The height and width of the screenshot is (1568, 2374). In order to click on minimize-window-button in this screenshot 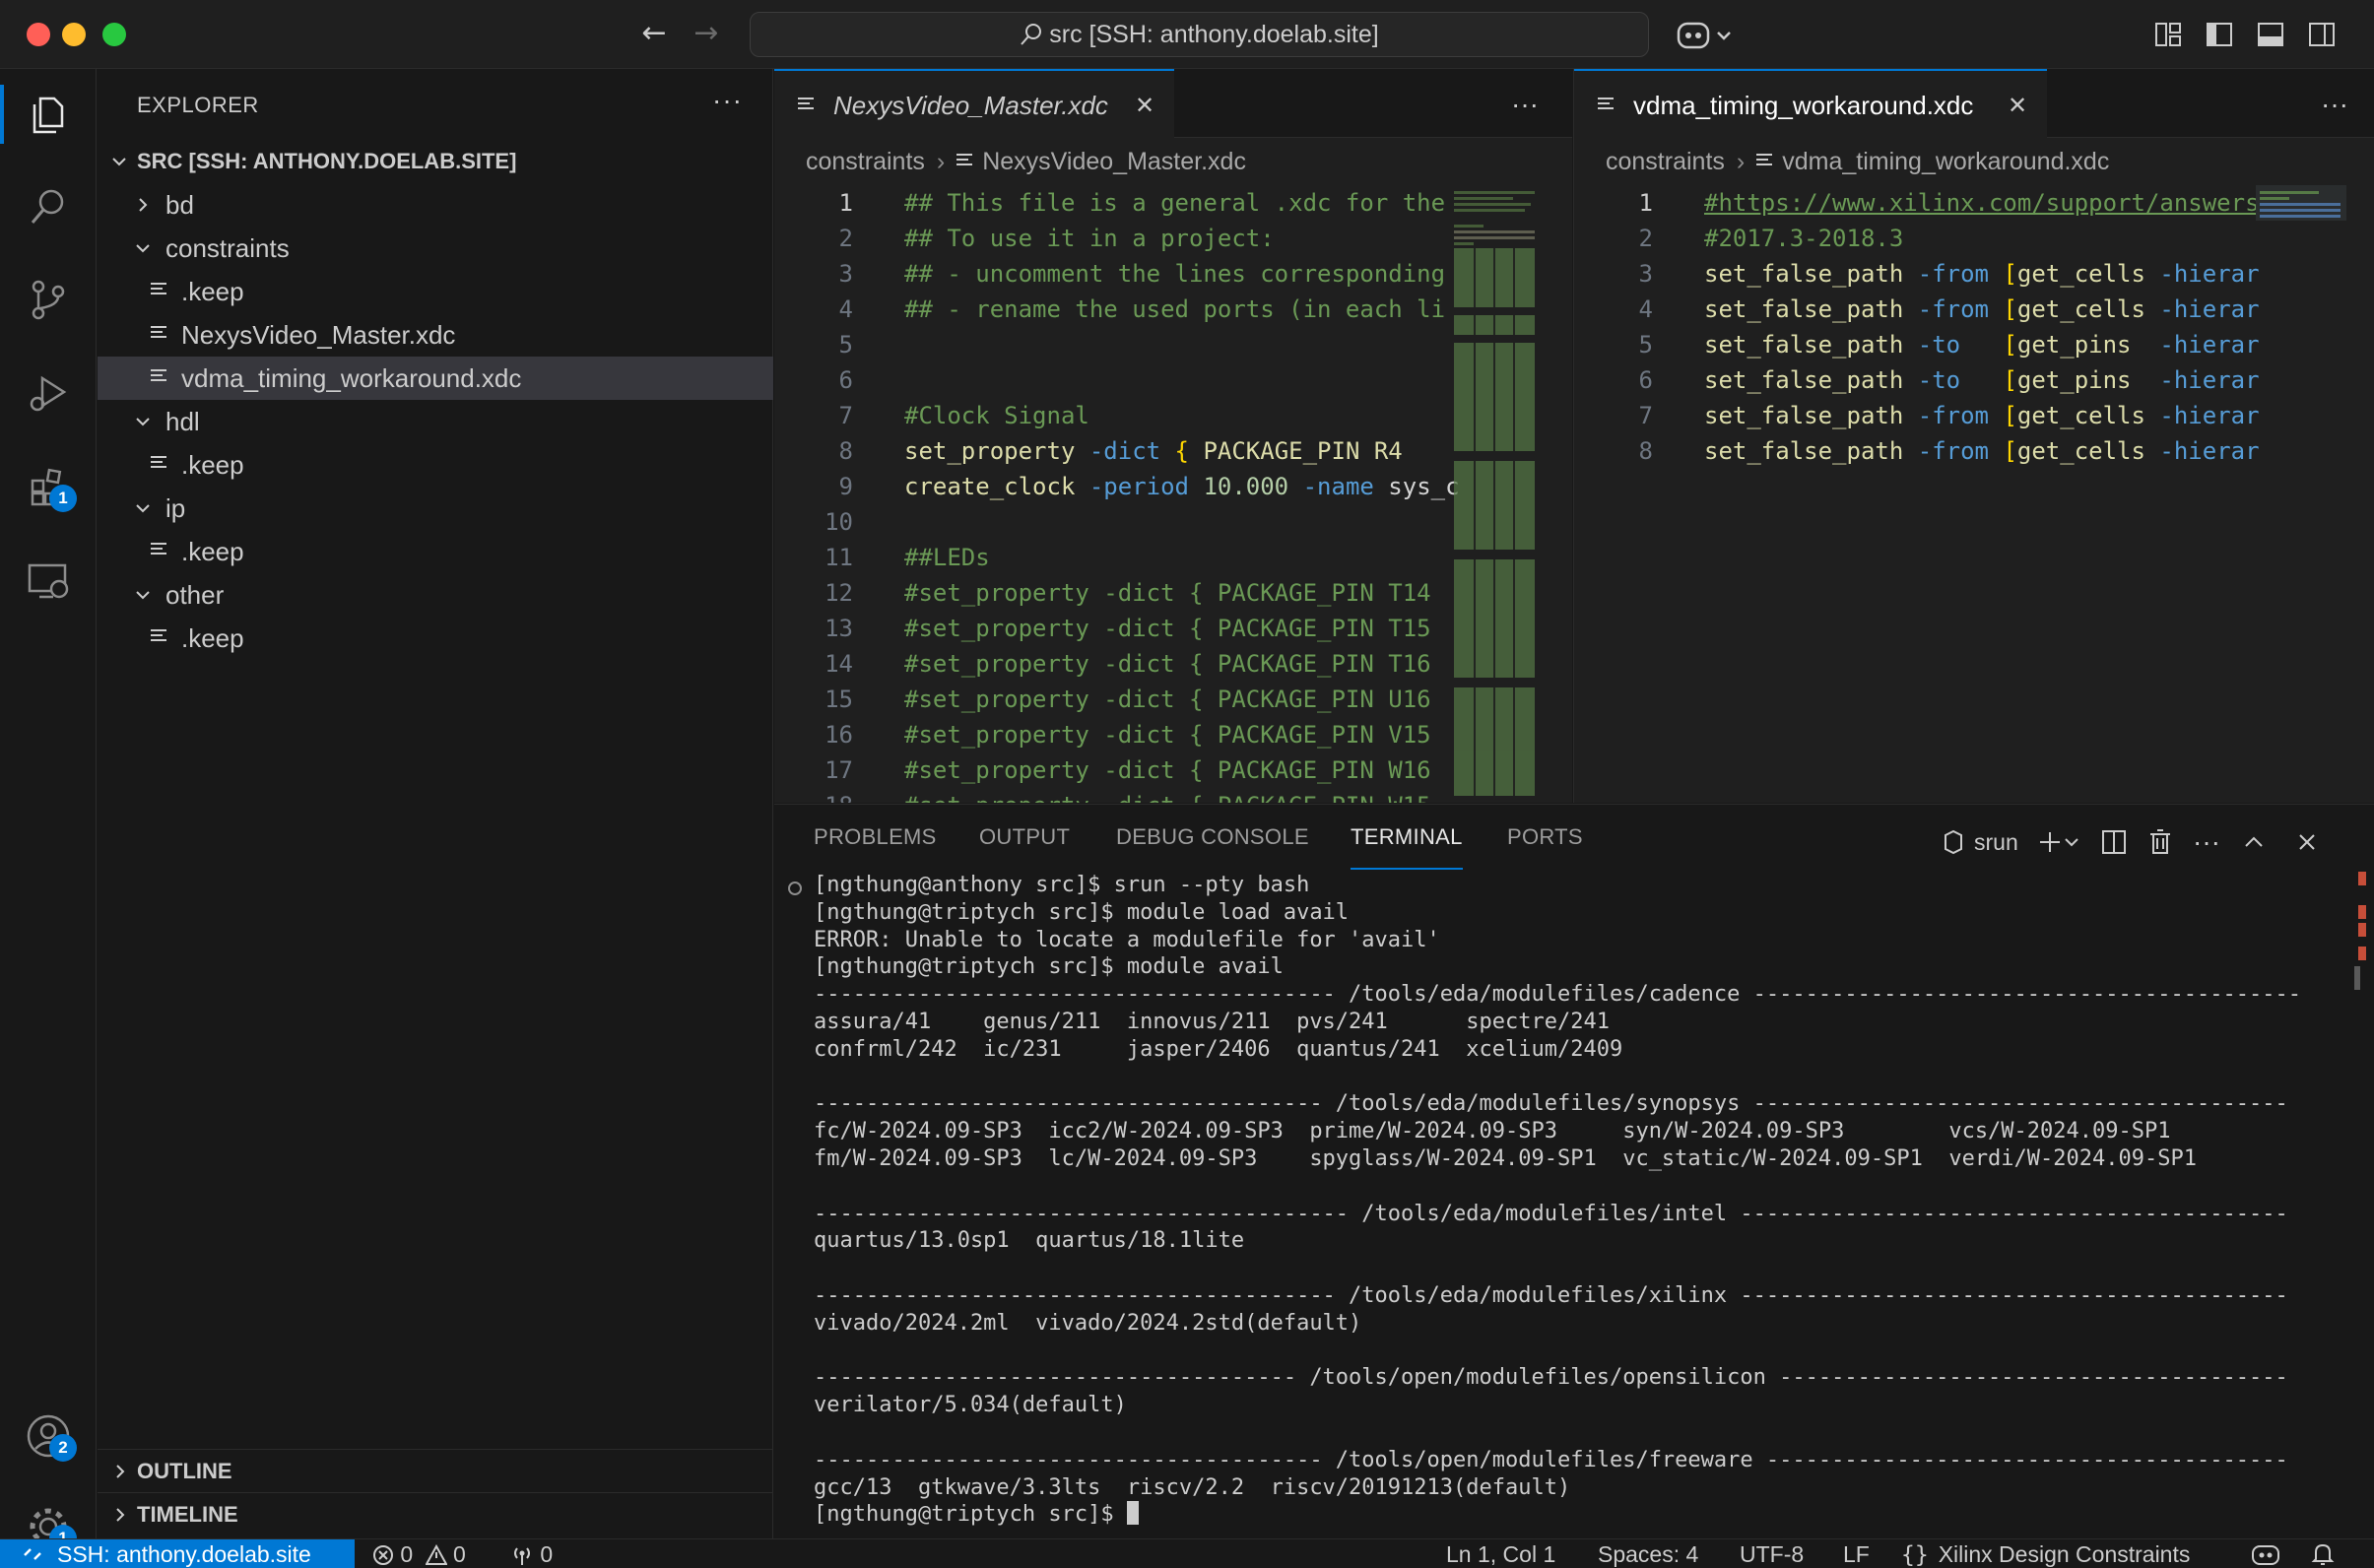, I will do `click(74, 34)`.